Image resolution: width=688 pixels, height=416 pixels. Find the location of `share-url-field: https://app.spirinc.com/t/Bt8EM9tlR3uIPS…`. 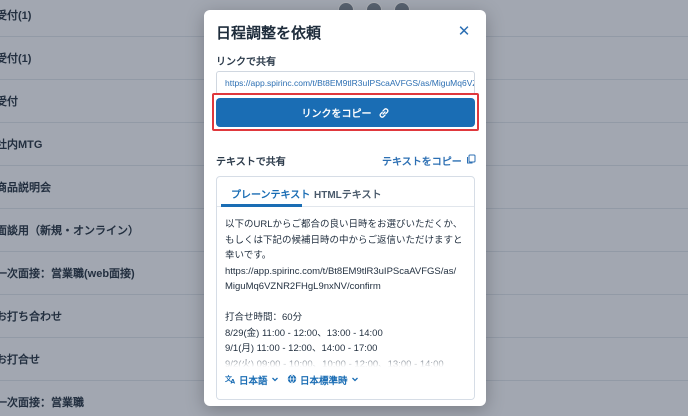

share-url-field: https://app.spirinc.com/t/Bt8EM9tlR3uIPS… is located at coordinates (345, 83).